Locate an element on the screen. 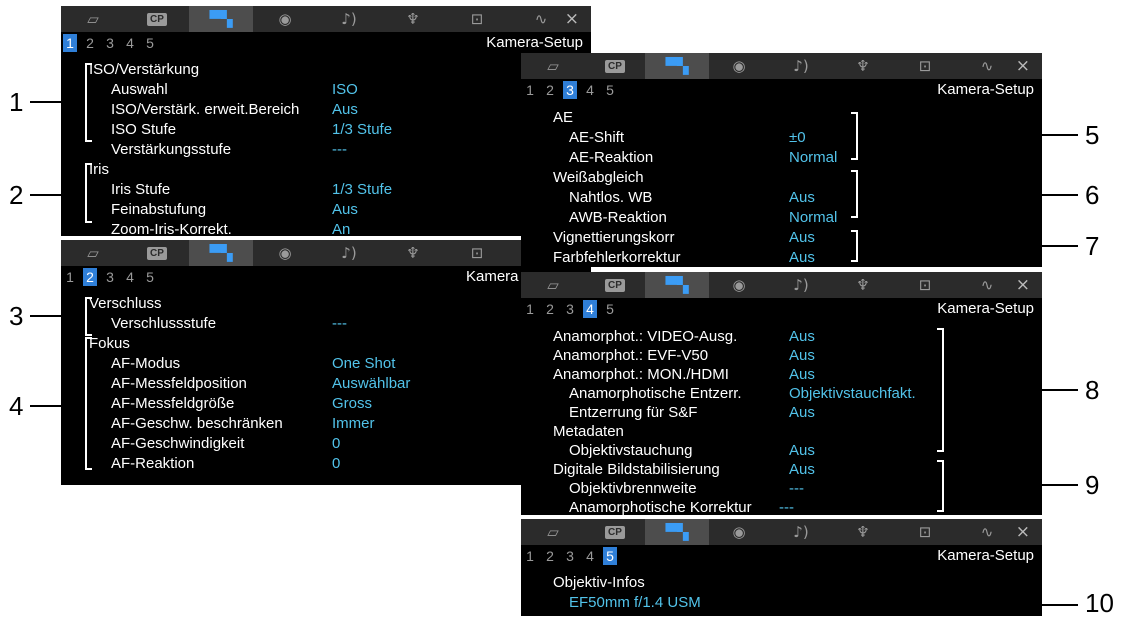 This screenshot has height=618, width=1128. menu-item-label: Entzerrung für S&F is located at coordinates (633, 412).